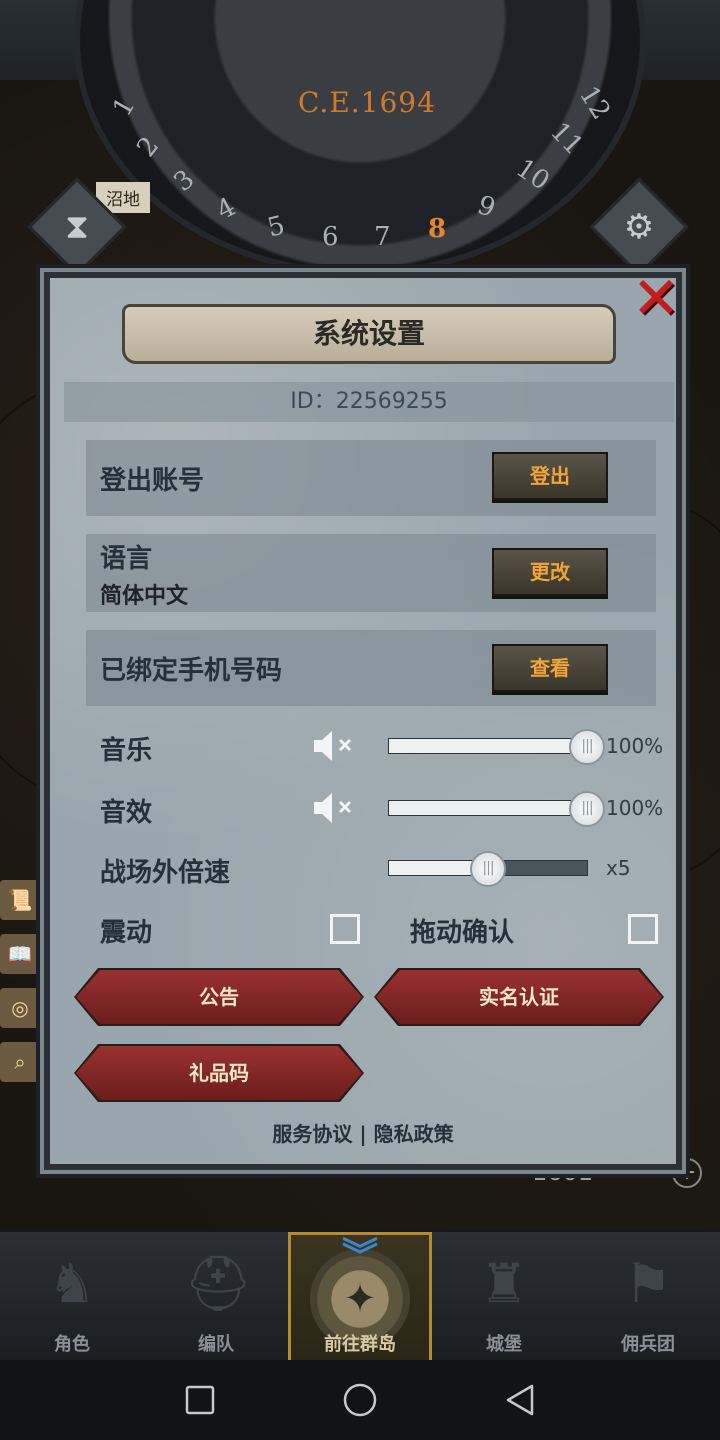 The height and width of the screenshot is (1440, 720). Describe the element at coordinates (488, 808) in the screenshot. I see `sfx-slider-fill` at that location.